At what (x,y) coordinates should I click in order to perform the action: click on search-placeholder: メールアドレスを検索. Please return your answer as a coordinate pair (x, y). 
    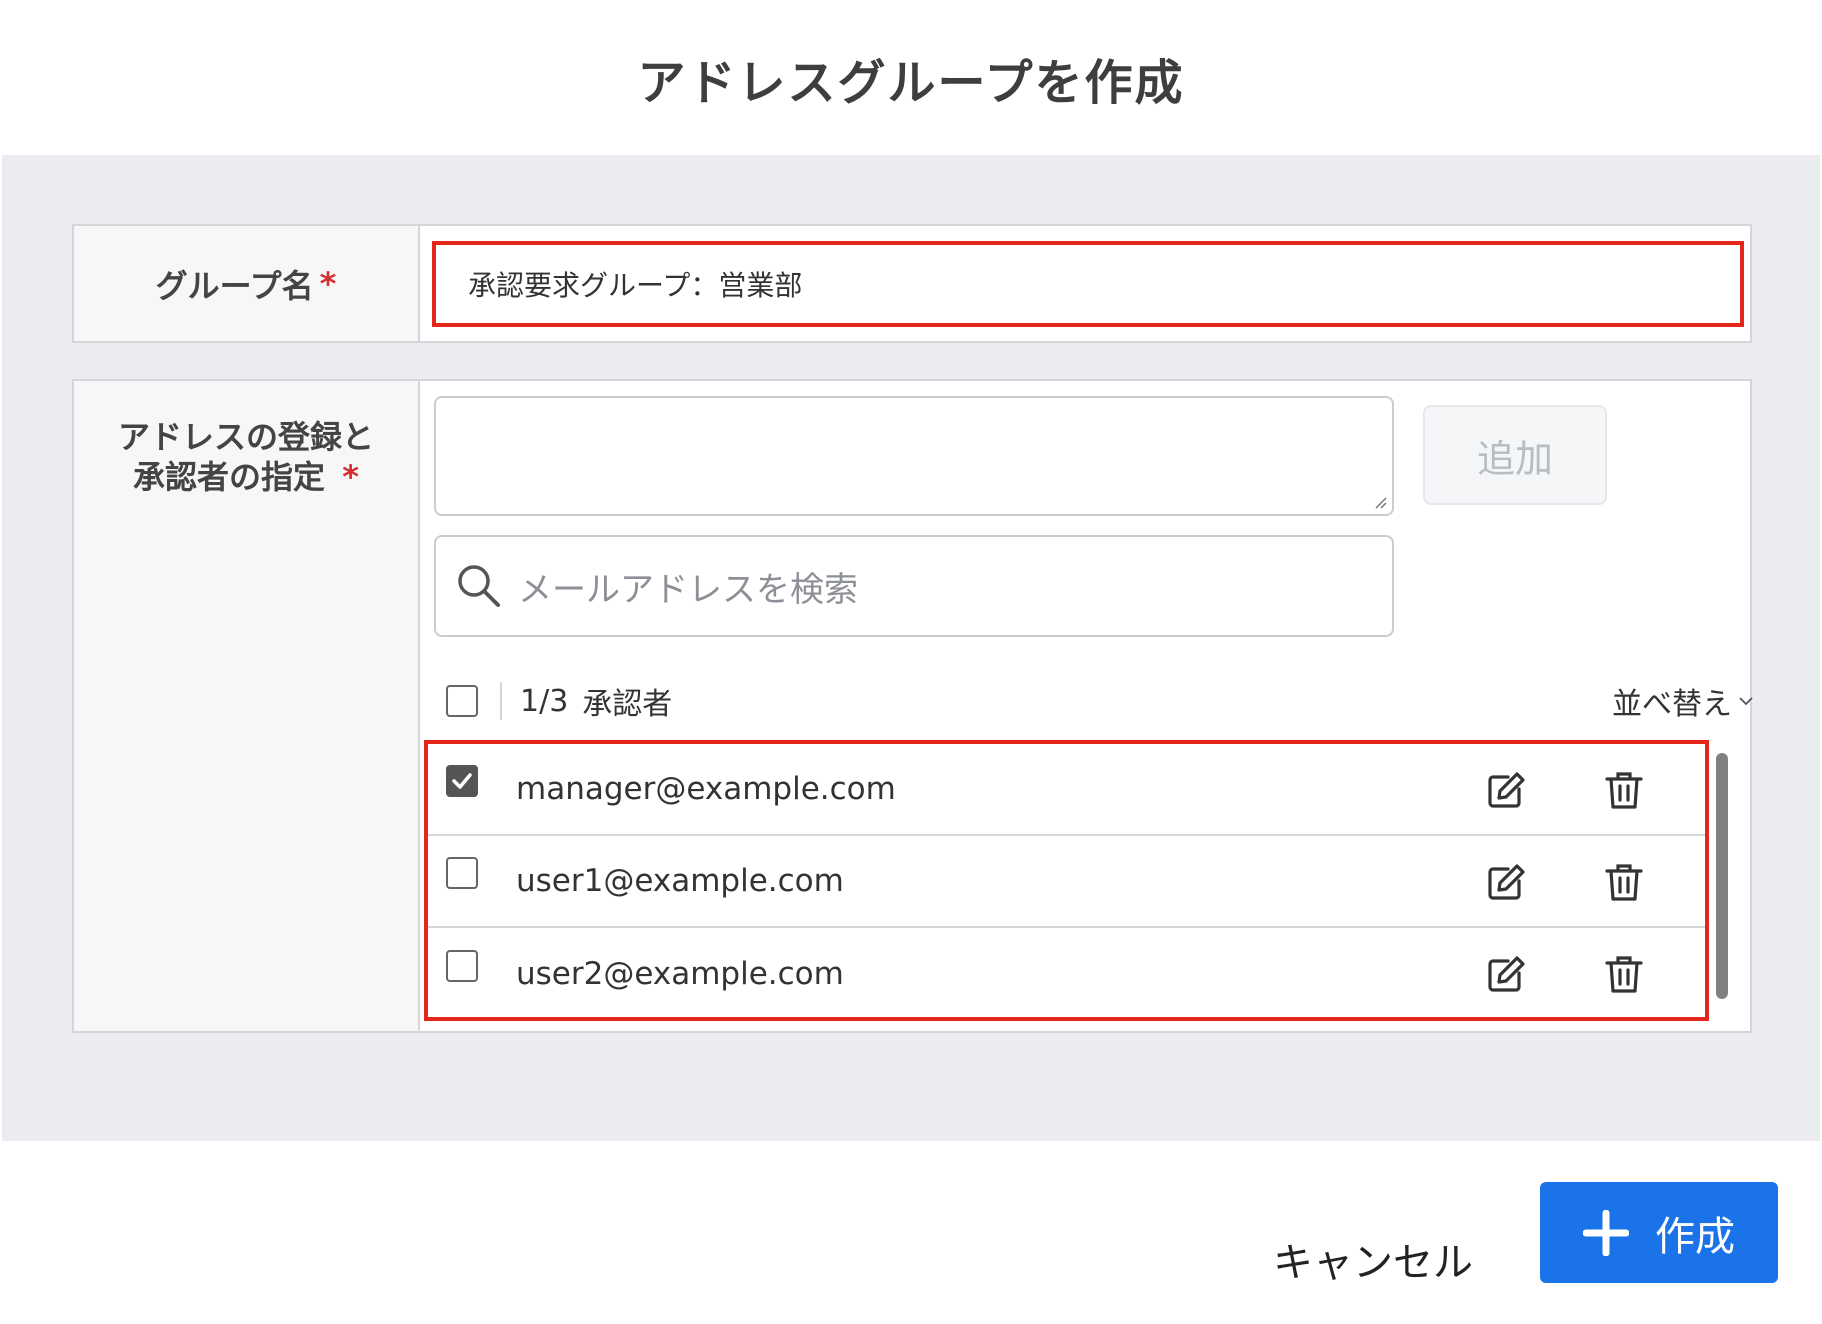
    Looking at the image, I should click on (688, 589).